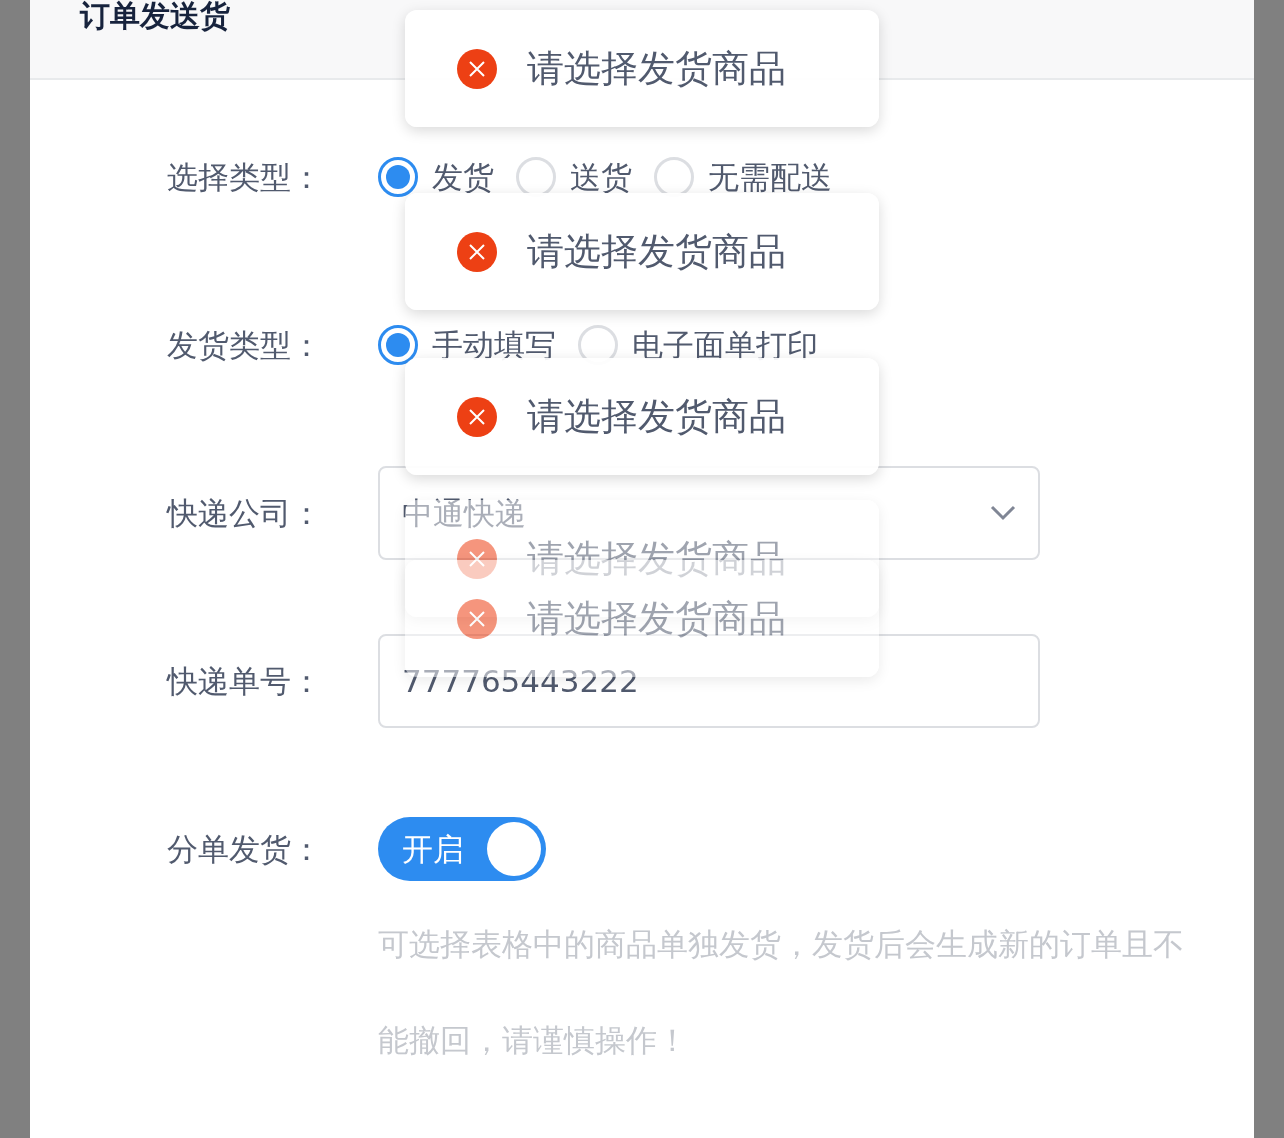 This screenshot has height=1138, width=1284. What do you see at coordinates (155, 16) in the screenshot?
I see `dialog-title: 订单发送货` at bounding box center [155, 16].